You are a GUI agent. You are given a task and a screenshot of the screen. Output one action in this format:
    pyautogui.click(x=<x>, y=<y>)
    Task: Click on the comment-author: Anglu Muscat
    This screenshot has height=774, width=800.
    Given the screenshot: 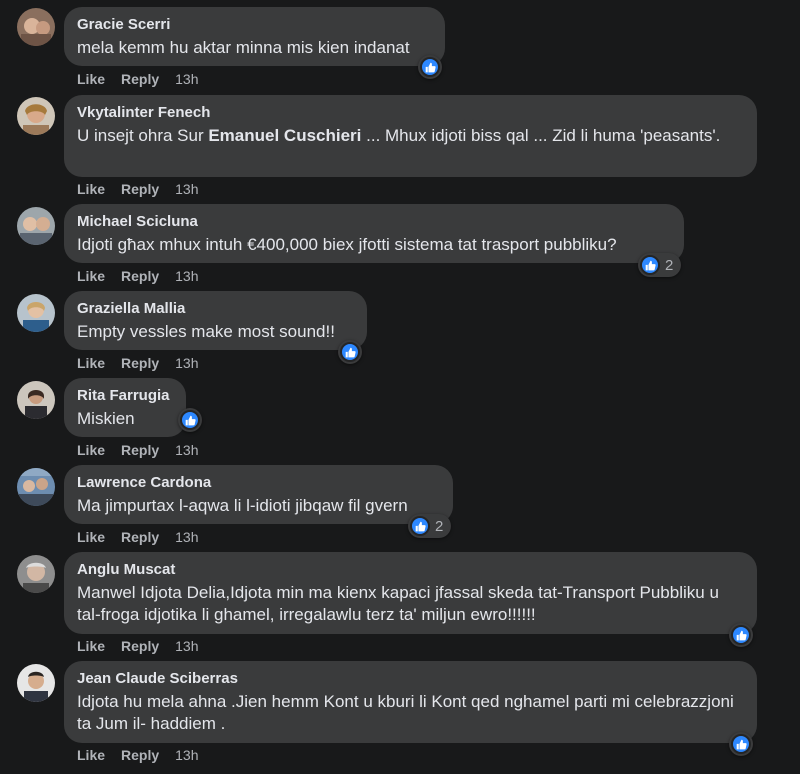 What is the action you would take?
    pyautogui.click(x=410, y=570)
    